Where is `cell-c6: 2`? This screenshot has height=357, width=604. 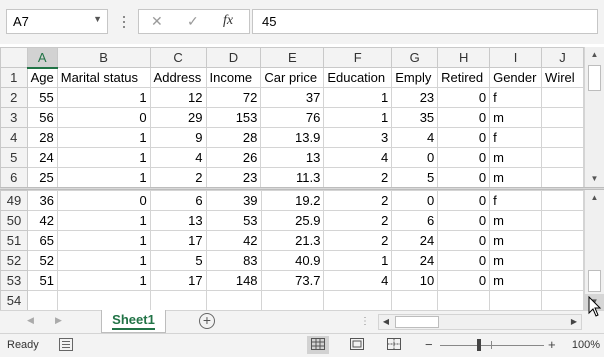 cell-c6: 2 is located at coordinates (178, 177).